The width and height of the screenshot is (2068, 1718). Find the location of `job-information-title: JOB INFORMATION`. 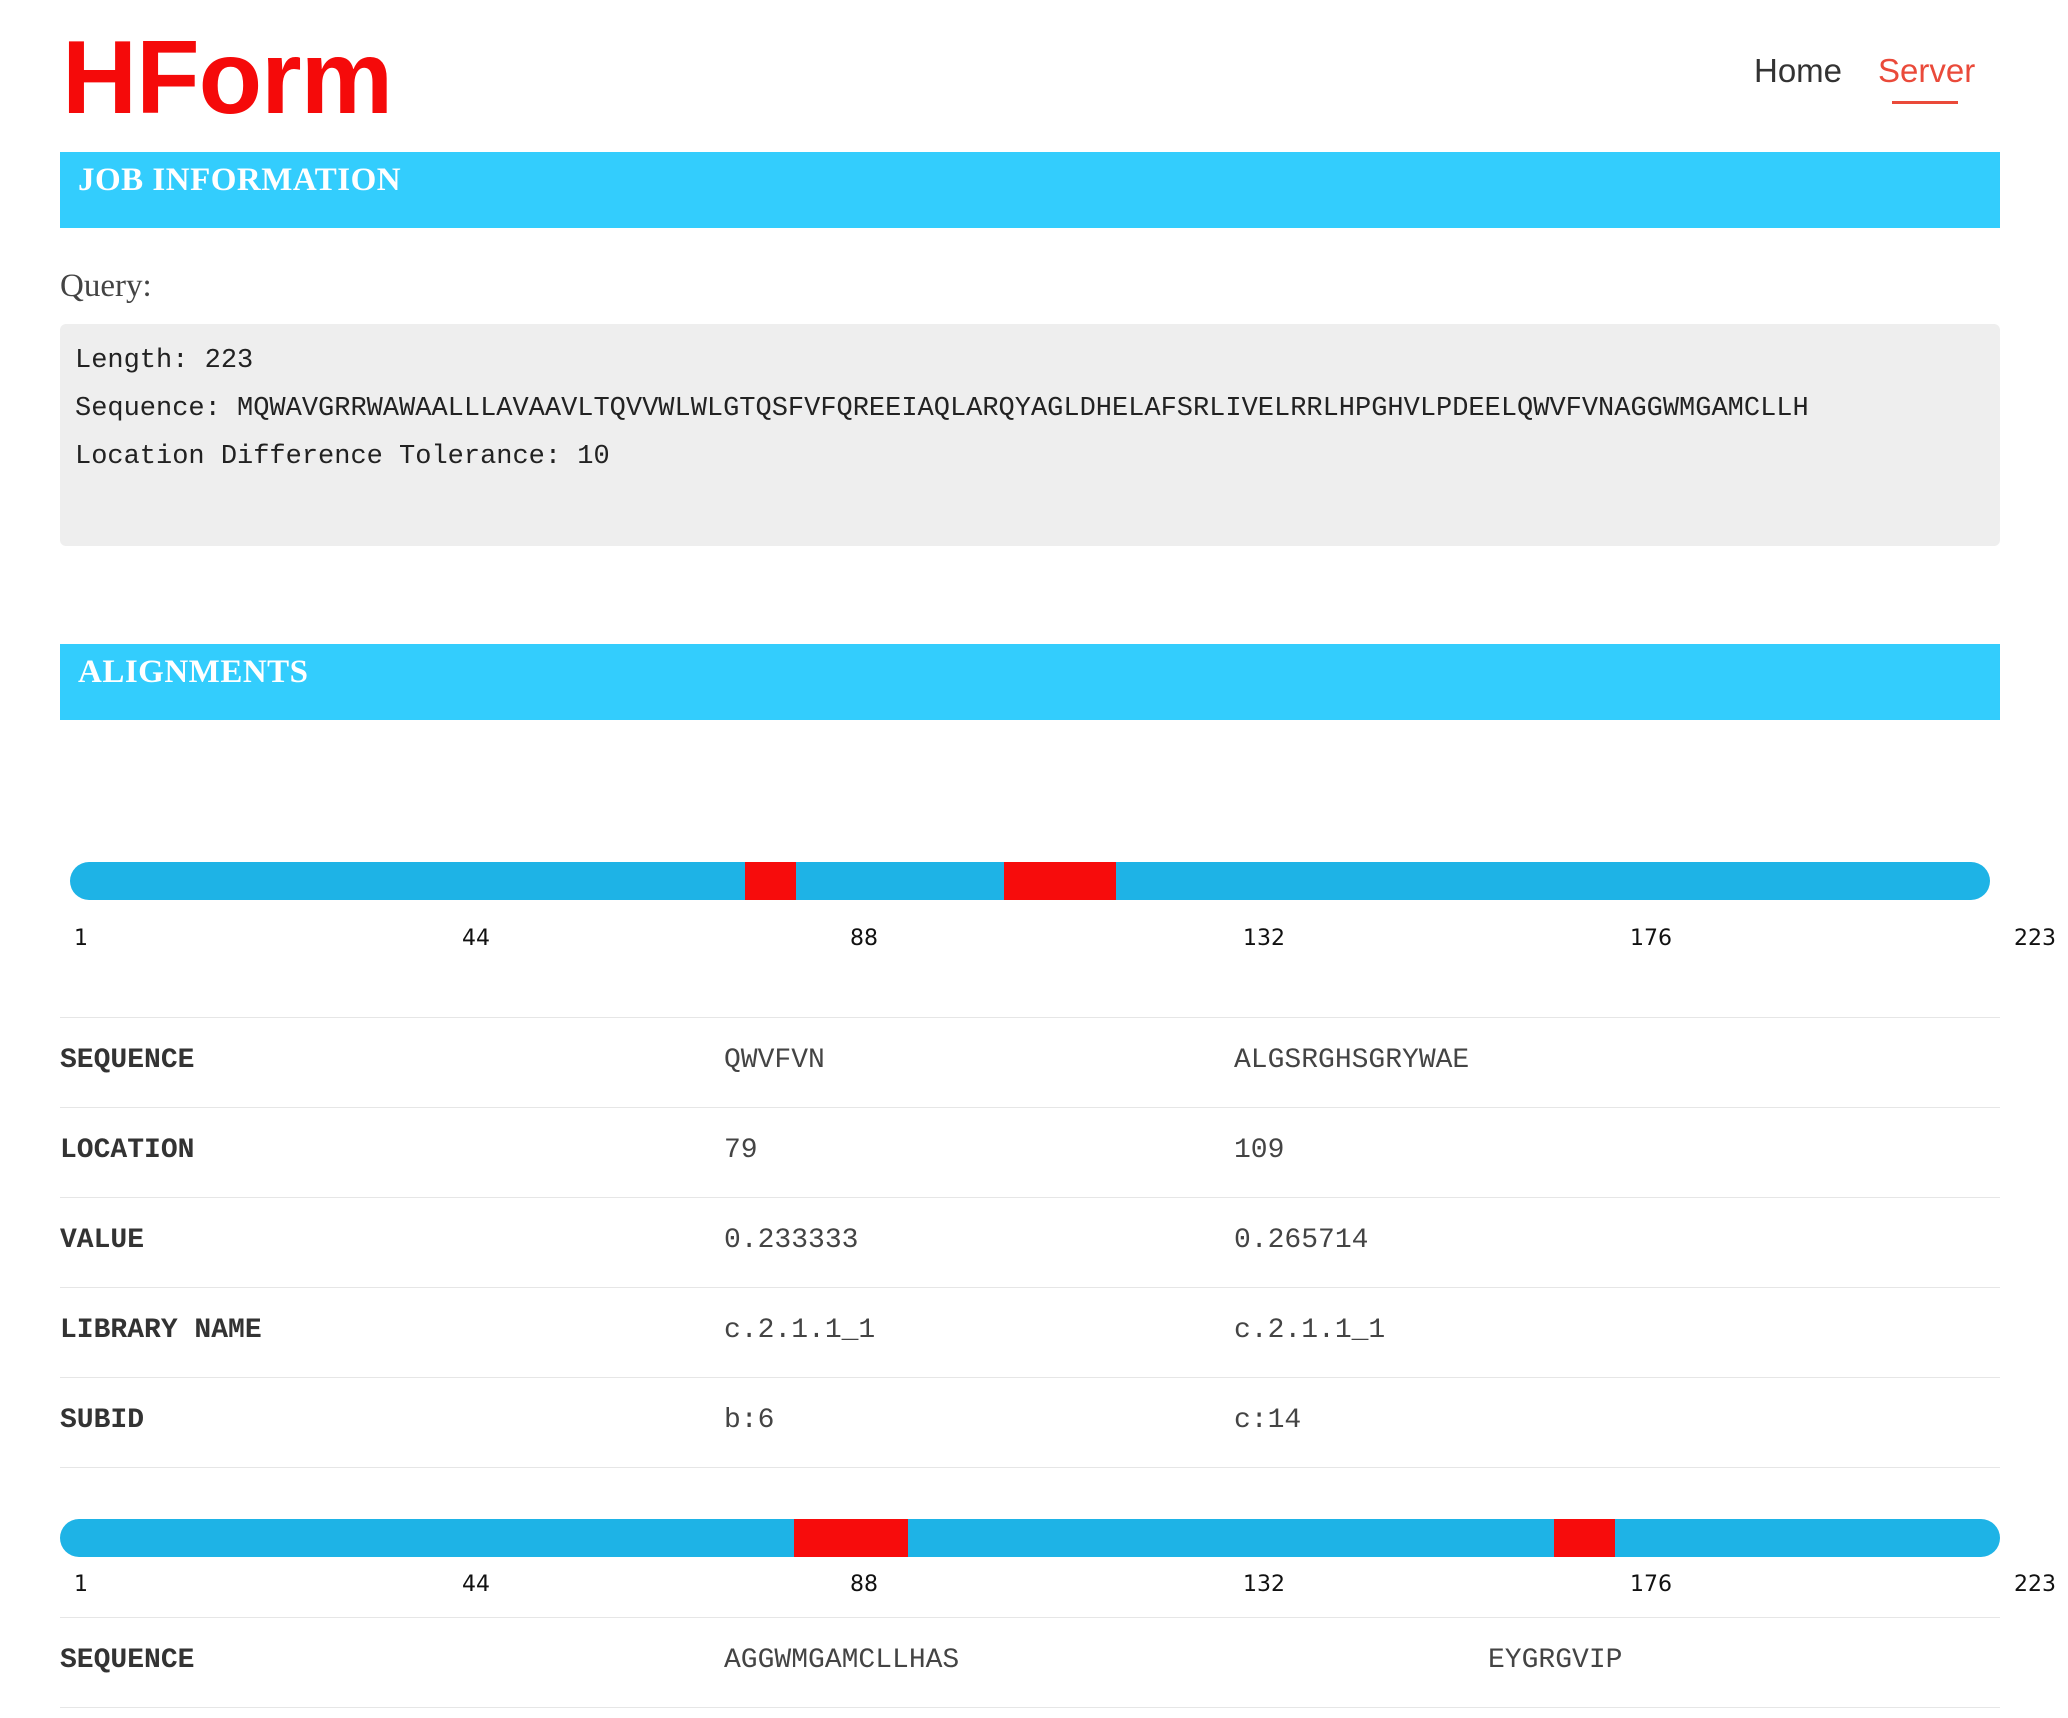

job-information-title: JOB INFORMATION is located at coordinates (240, 180).